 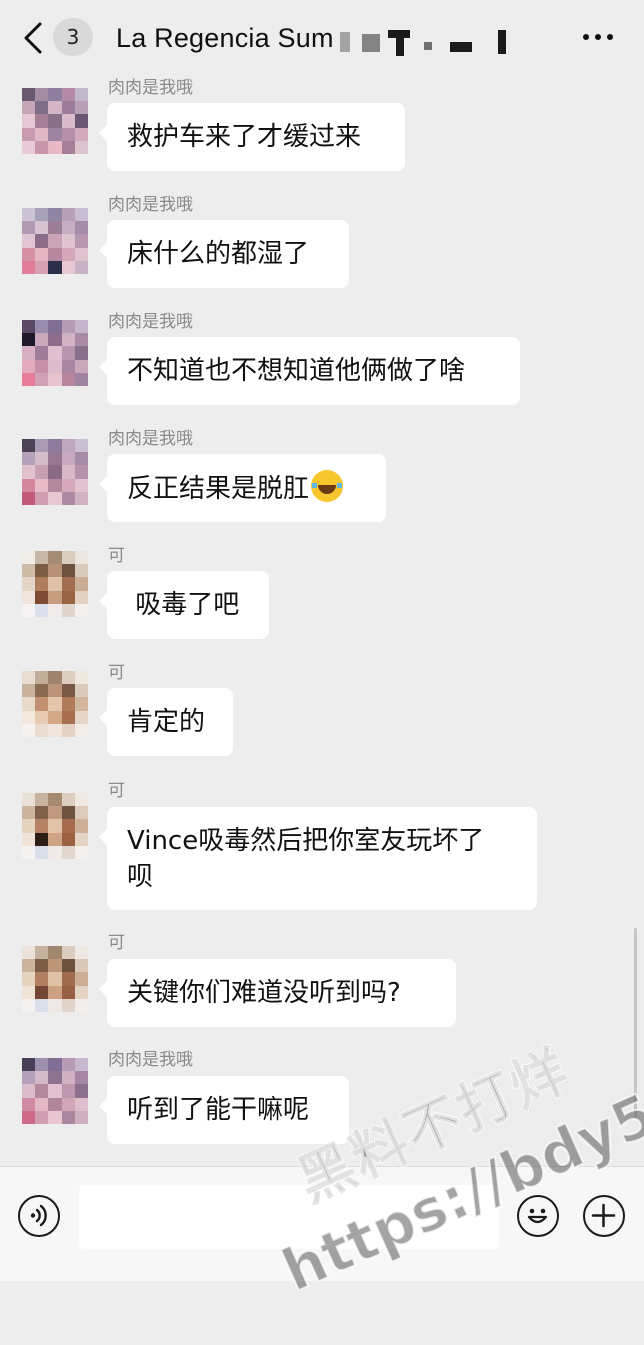 I want to click on emoji-button, so click(x=538, y=1216).